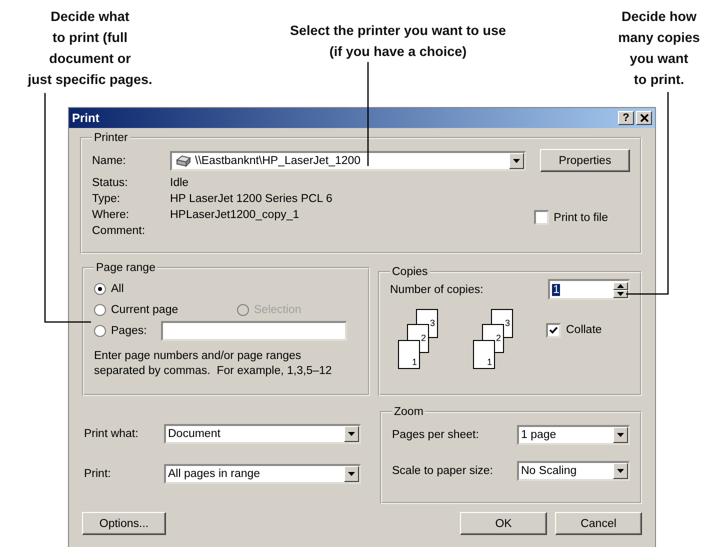 This screenshot has width=710, height=547. What do you see at coordinates (503, 523) in the screenshot?
I see `ok-button: OK` at bounding box center [503, 523].